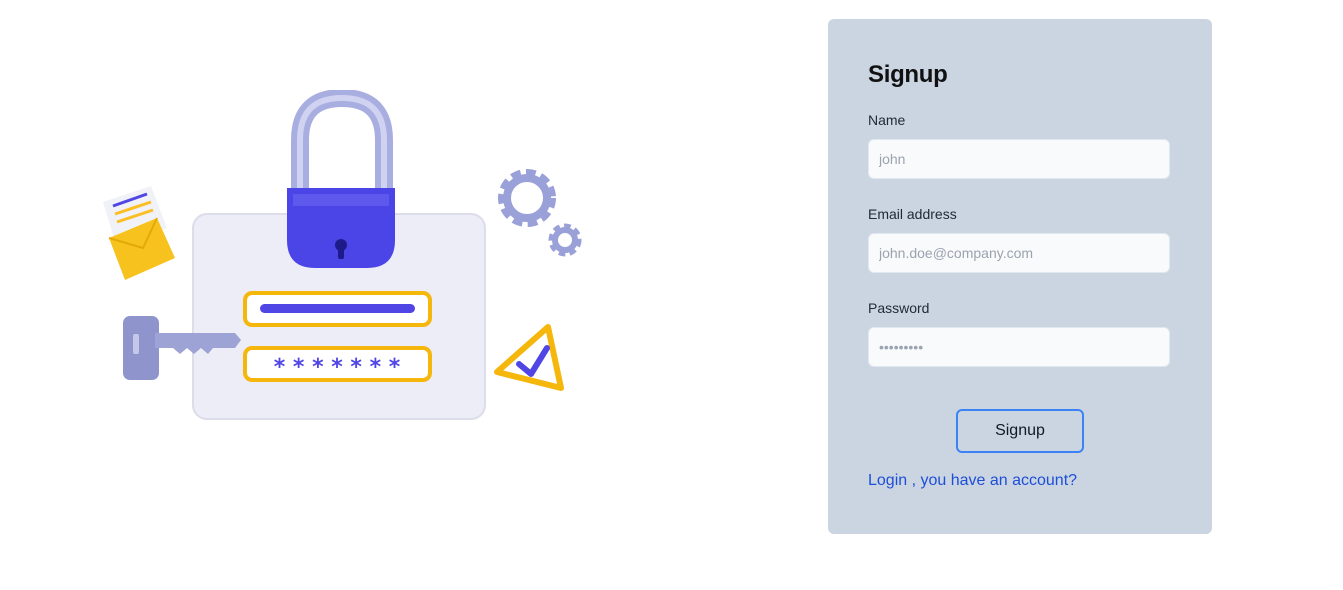  What do you see at coordinates (972, 481) in the screenshot?
I see `login-link: Login , you have an account?` at bounding box center [972, 481].